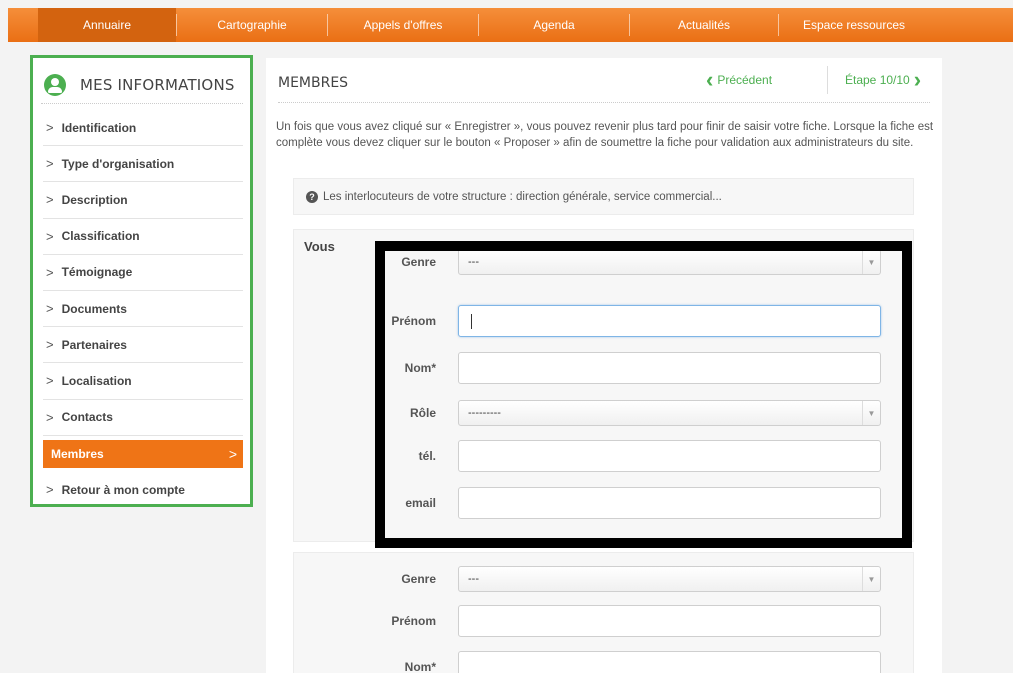  Describe the element at coordinates (94, 199) in the screenshot. I see `sidebar-item-label: Description` at that location.